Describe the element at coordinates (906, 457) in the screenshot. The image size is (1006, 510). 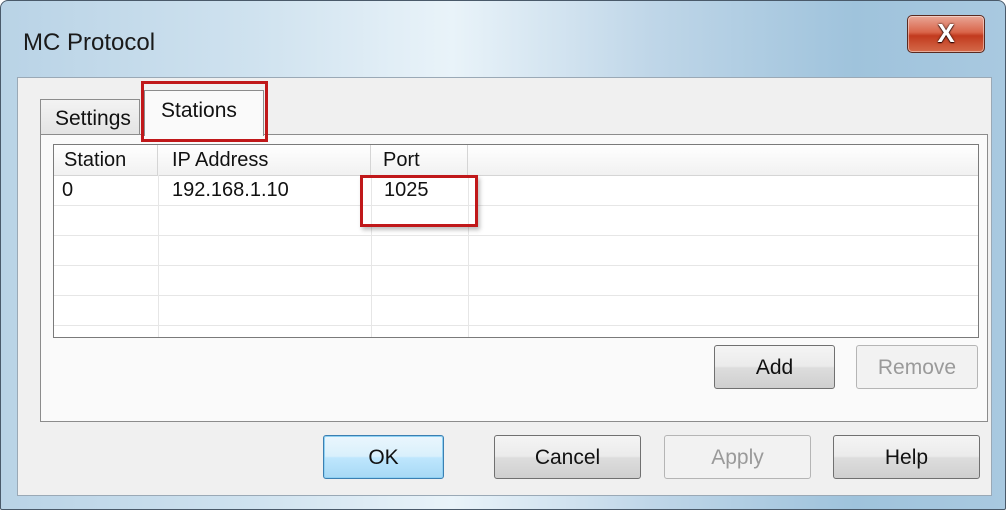
I see `help-button: Help` at that location.